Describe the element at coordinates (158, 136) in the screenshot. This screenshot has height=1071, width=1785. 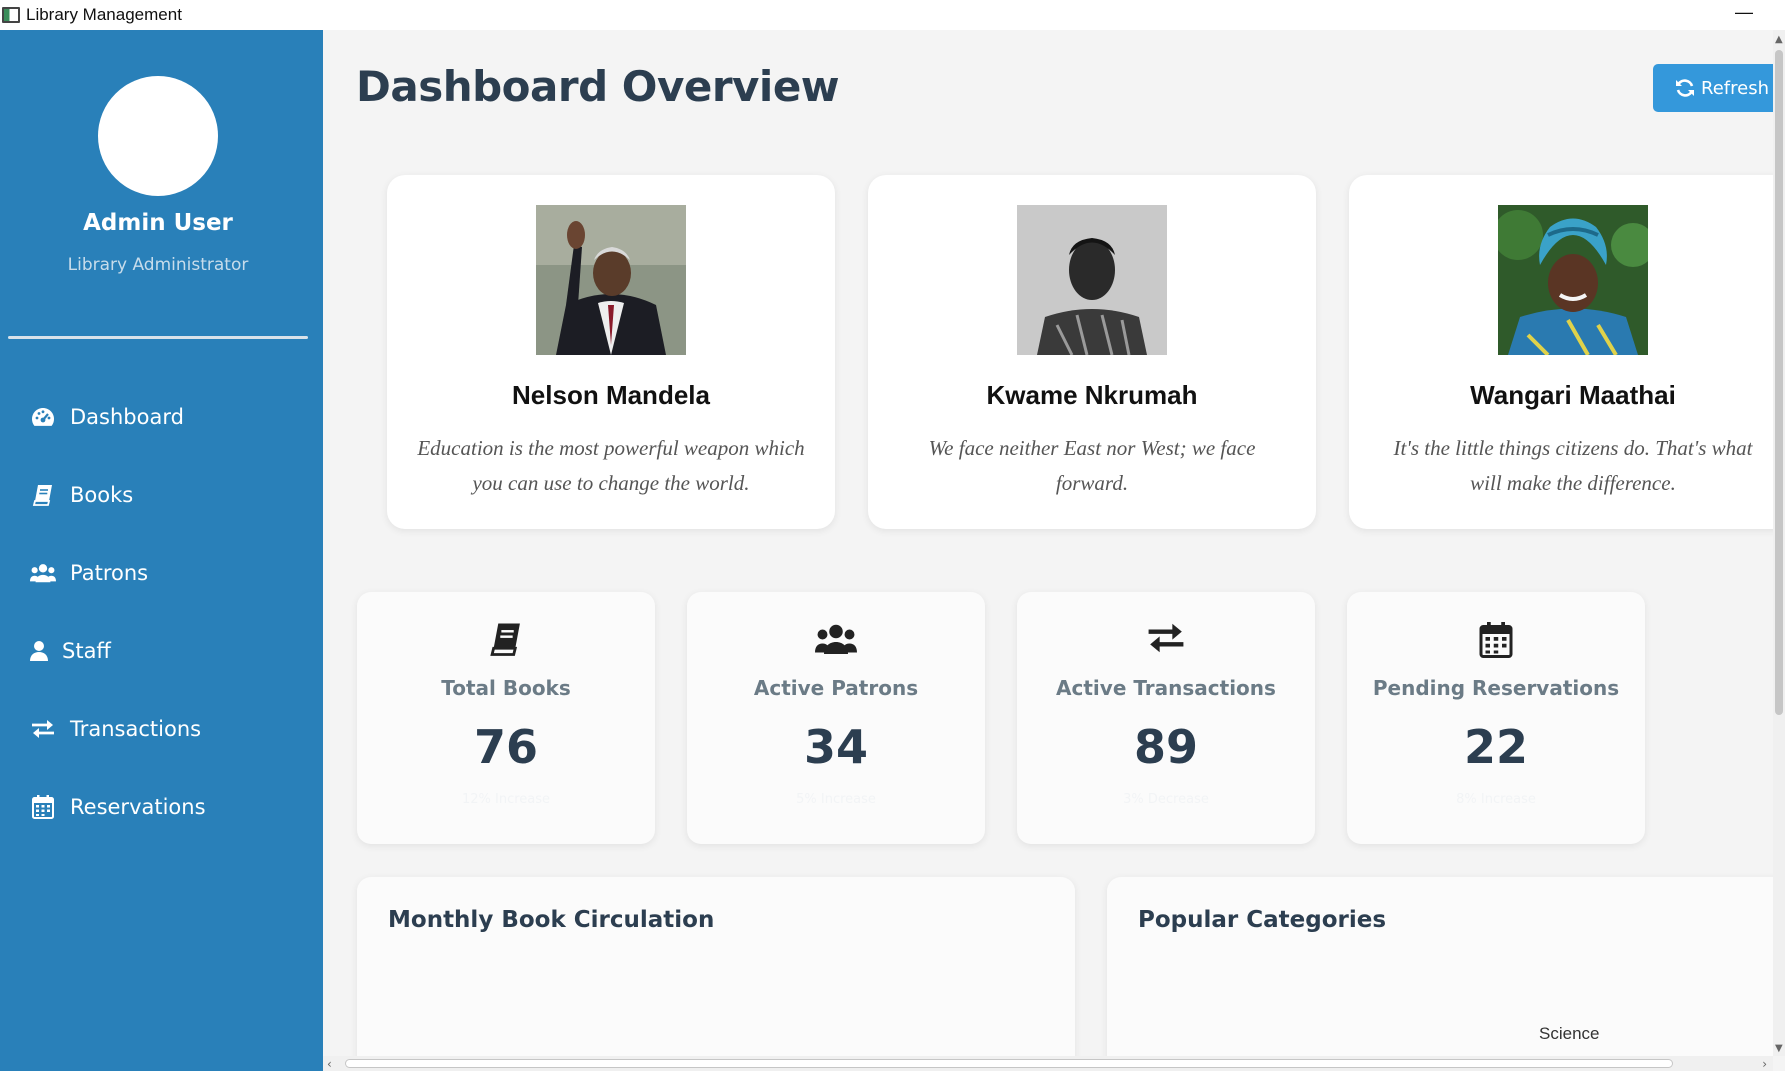
I see `avatar` at that location.